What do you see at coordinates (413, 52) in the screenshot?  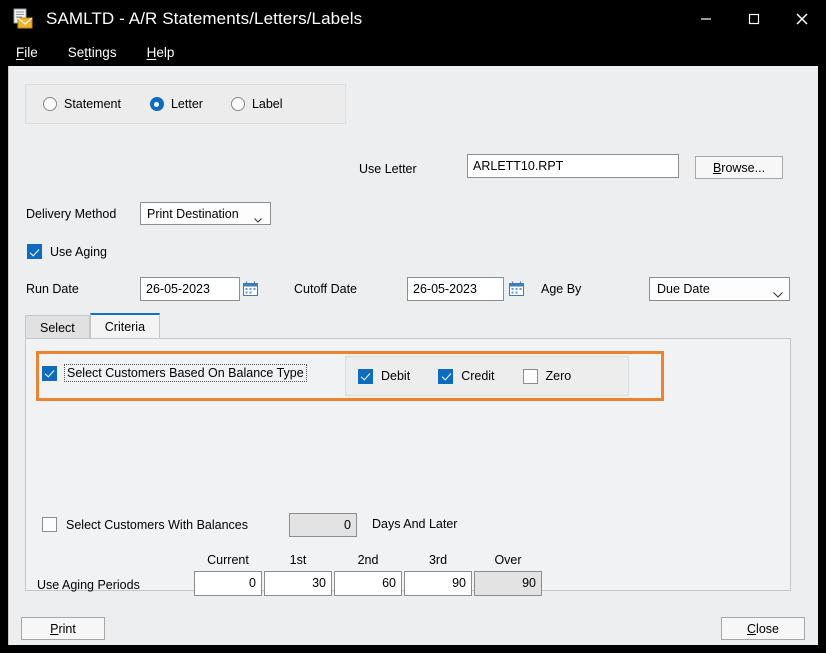 I see `menu-bar: File Settings Help` at bounding box center [413, 52].